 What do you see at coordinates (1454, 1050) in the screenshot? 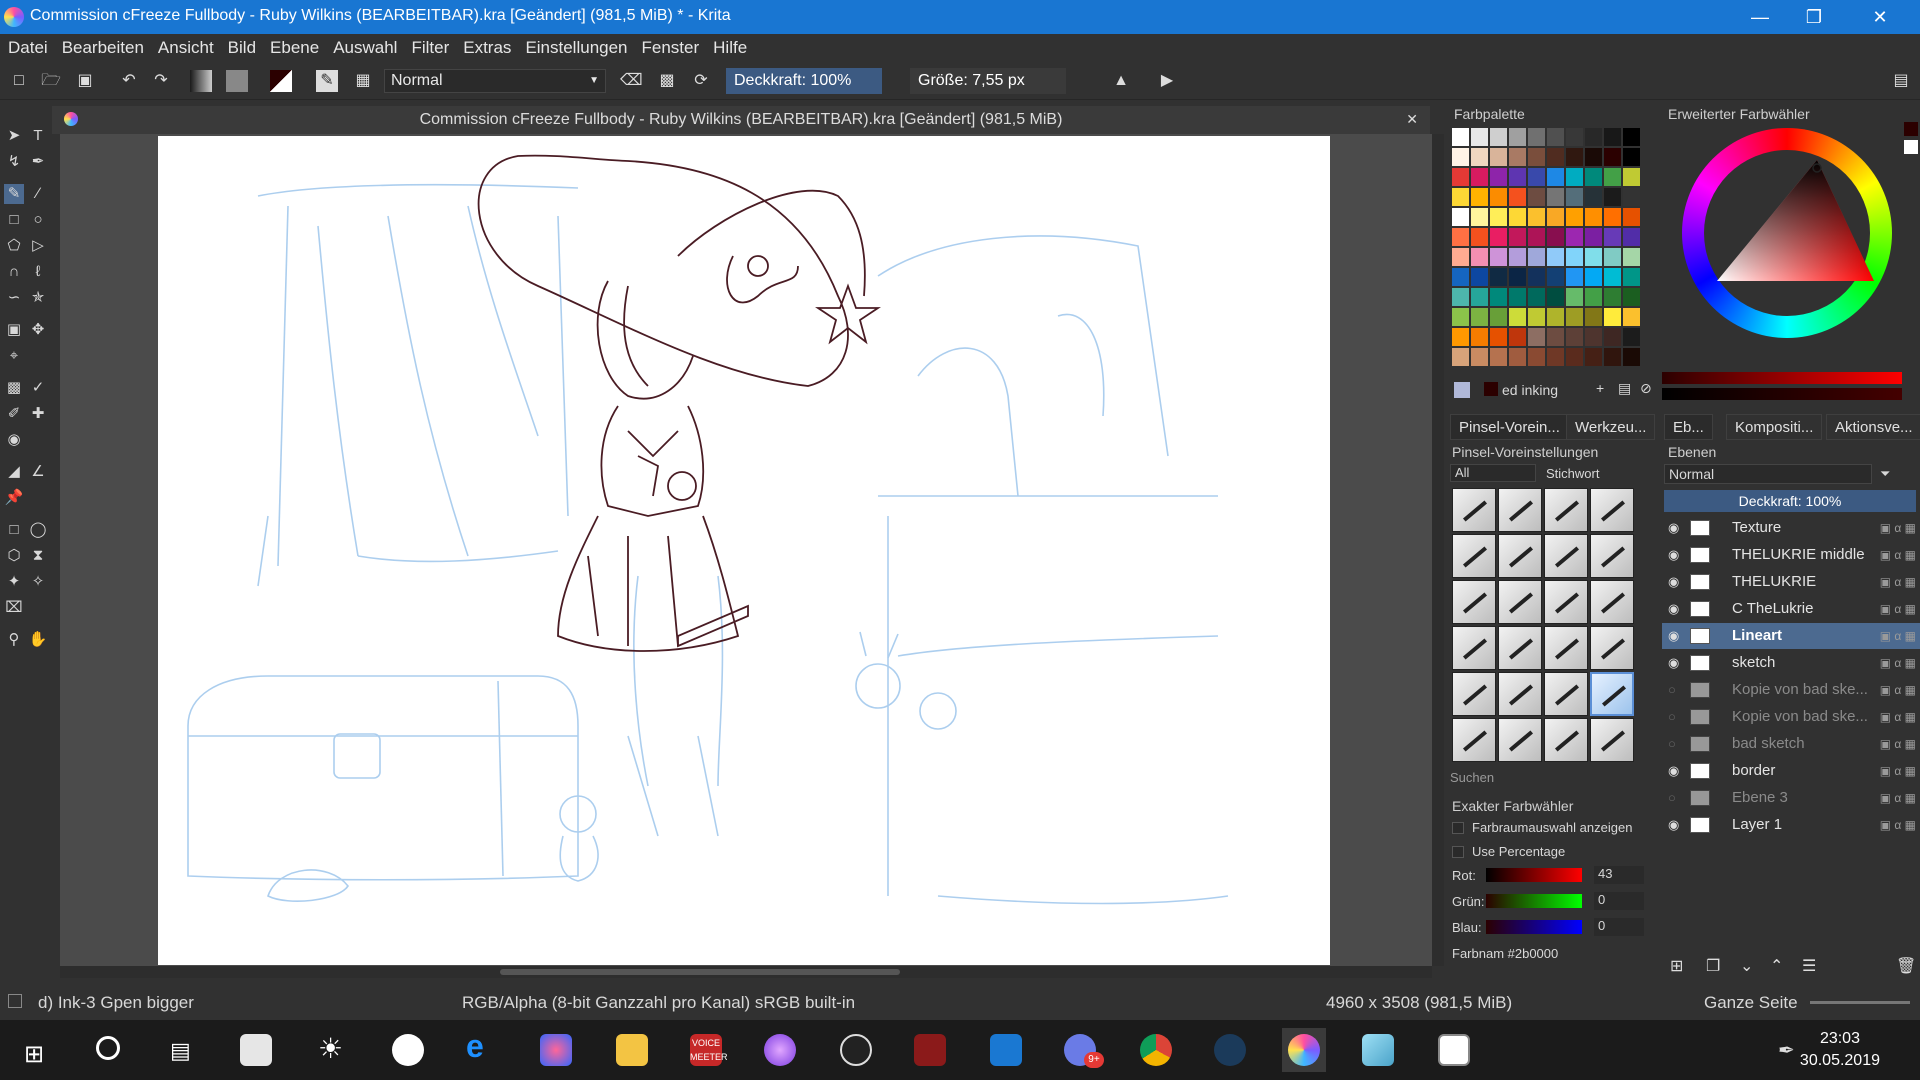
I see `photos-app` at bounding box center [1454, 1050].